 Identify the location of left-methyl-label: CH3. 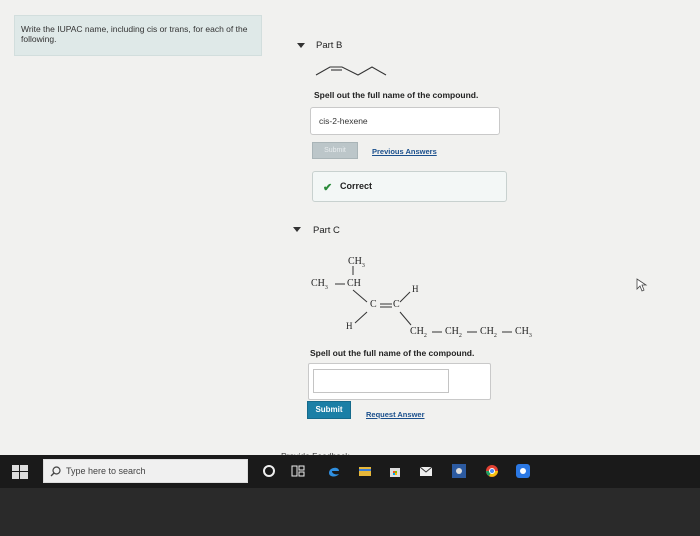
(319, 284).